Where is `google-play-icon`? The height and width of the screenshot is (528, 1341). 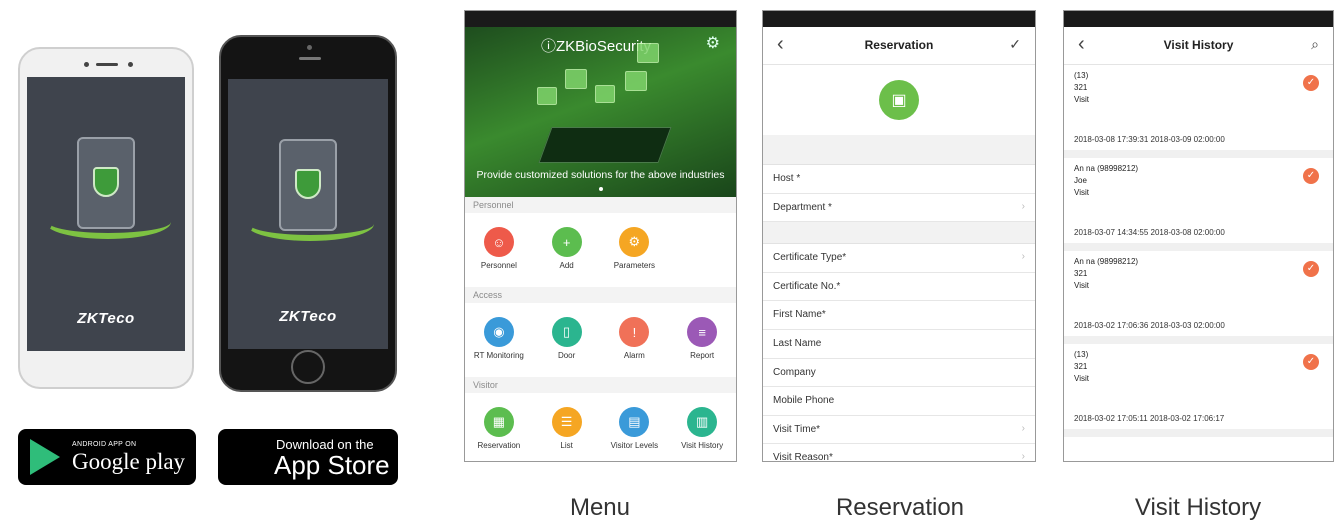 google-play-icon is located at coordinates (45, 457).